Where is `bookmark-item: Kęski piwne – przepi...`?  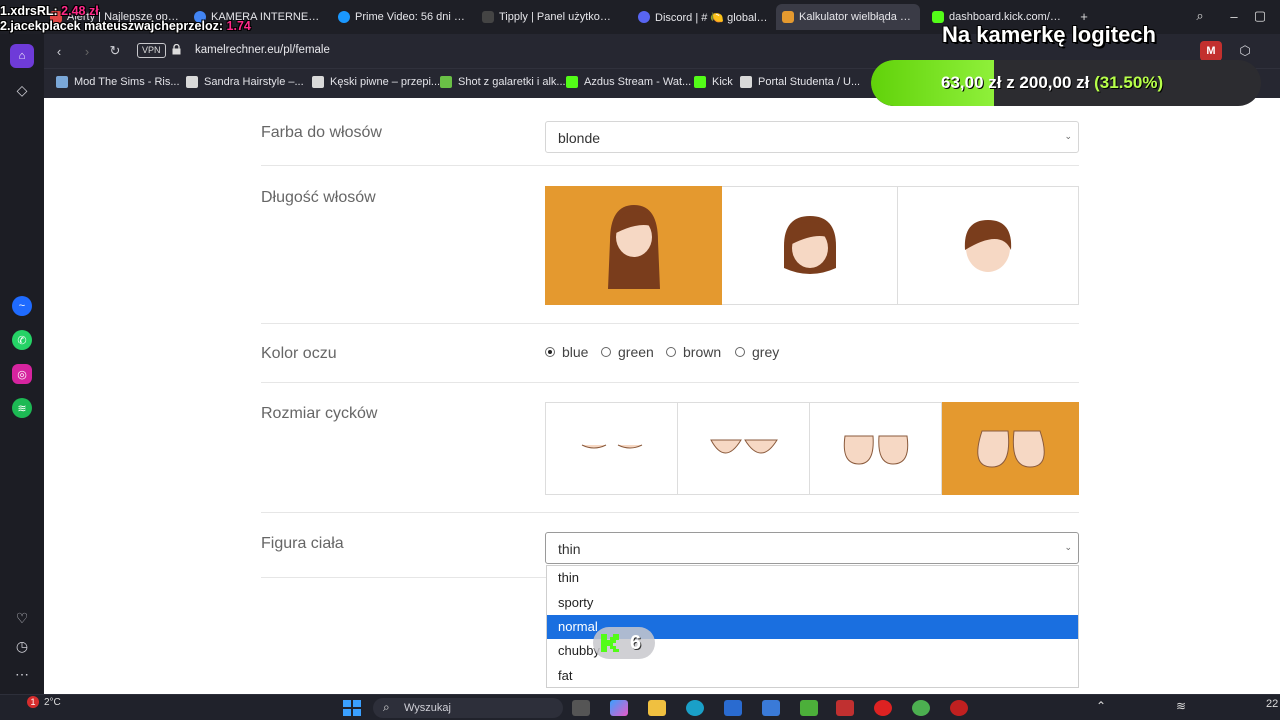
bookmark-item: Kęski piwne – przepi... is located at coordinates (376, 82).